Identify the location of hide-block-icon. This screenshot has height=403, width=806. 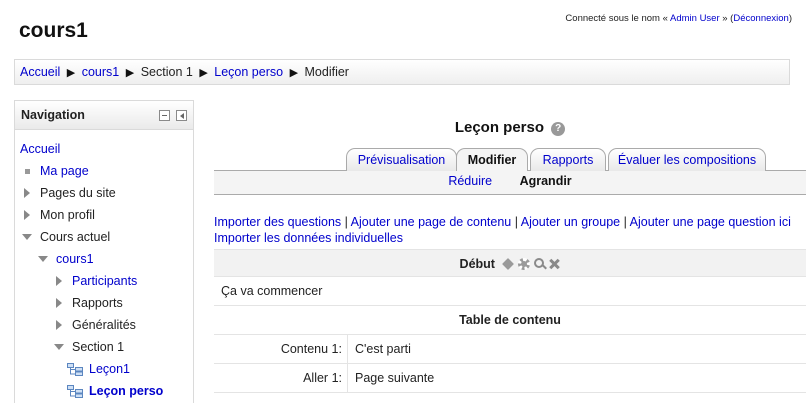
(164, 115).